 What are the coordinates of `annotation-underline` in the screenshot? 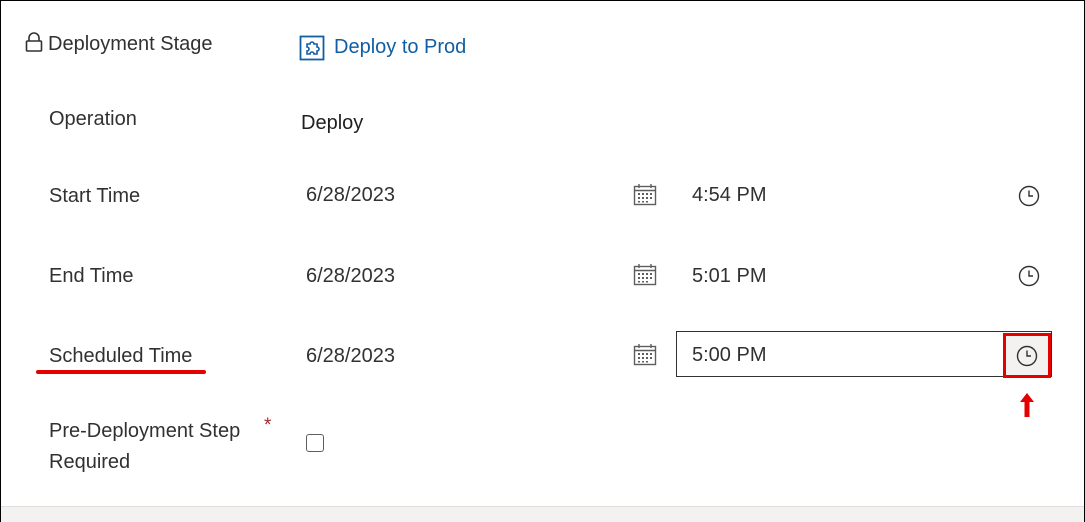 It's located at (121, 372).